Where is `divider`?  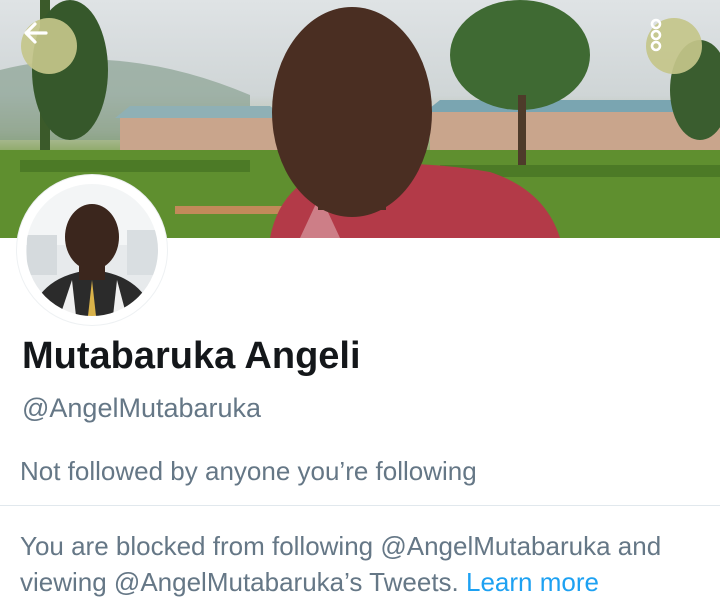
divider is located at coordinates (360, 505).